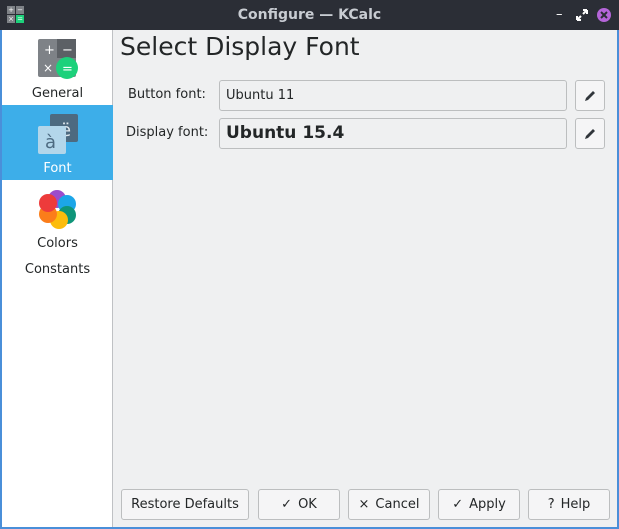 The height and width of the screenshot is (529, 619). Describe the element at coordinates (57, 168) in the screenshot. I see `sidebar-item-label: Font` at that location.